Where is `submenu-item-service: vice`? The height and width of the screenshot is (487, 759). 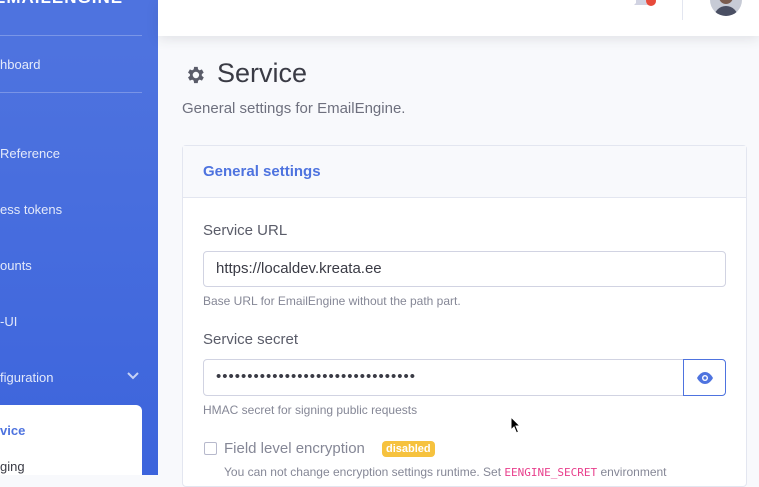 submenu-item-service: vice is located at coordinates (12, 430).